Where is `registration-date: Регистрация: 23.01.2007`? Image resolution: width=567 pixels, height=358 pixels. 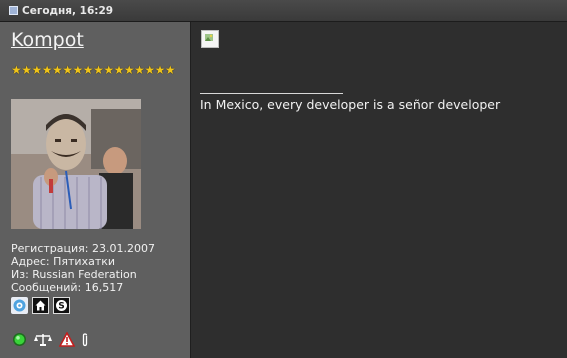 registration-date: Регистрация: 23.01.2007 is located at coordinates (83, 248).